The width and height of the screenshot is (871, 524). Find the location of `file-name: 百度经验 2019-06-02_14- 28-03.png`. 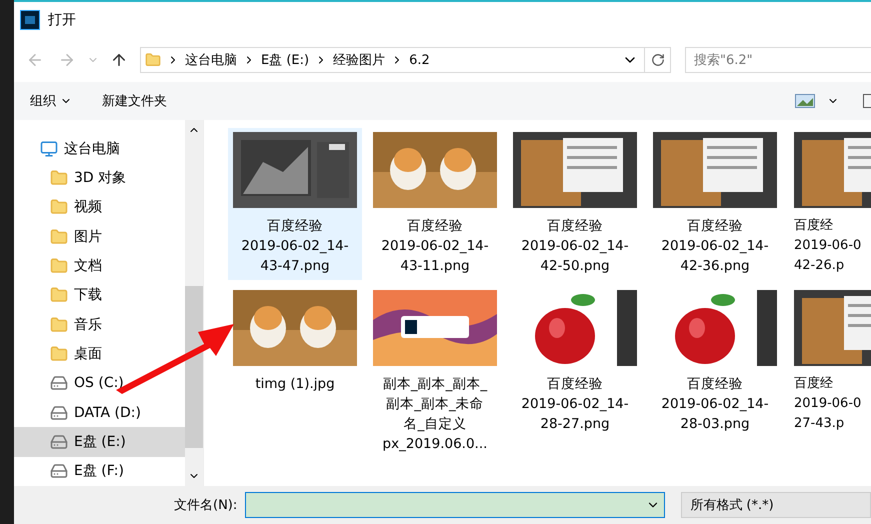

file-name: 百度经验 2019-06-02_14- 28-03.png is located at coordinates (715, 404).